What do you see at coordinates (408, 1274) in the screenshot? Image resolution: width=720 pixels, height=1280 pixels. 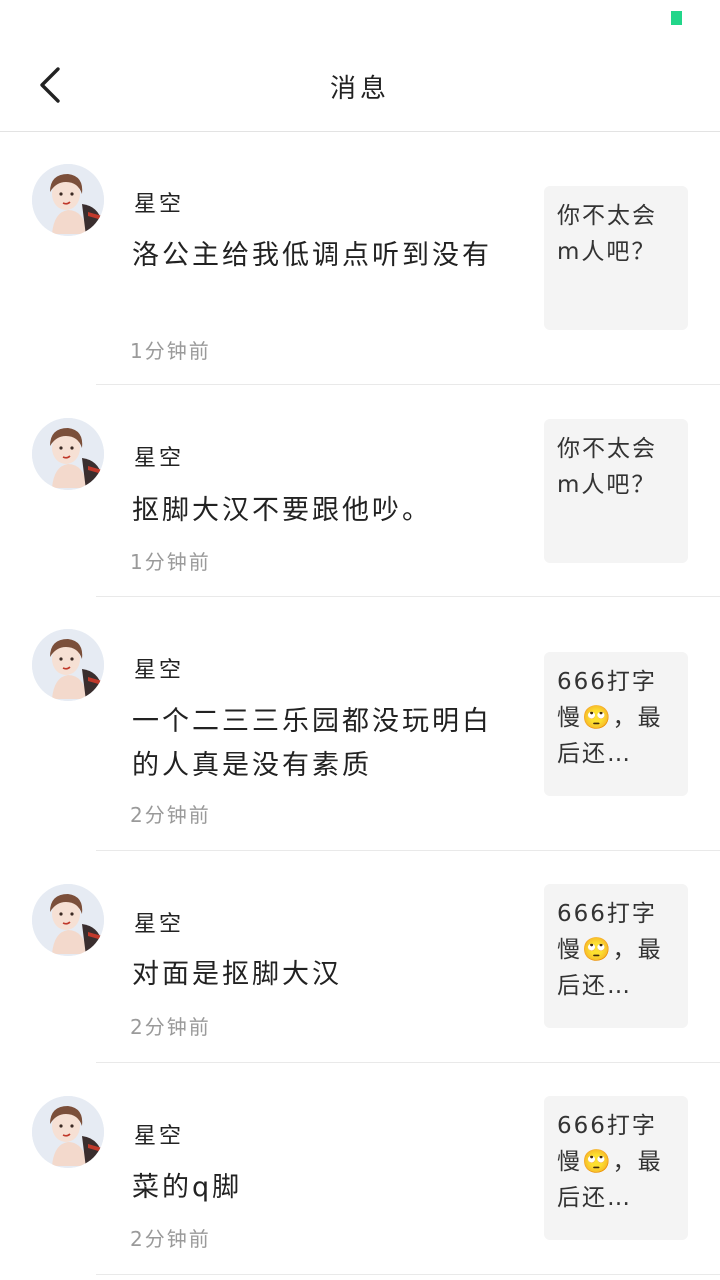 I see `row-divider` at bounding box center [408, 1274].